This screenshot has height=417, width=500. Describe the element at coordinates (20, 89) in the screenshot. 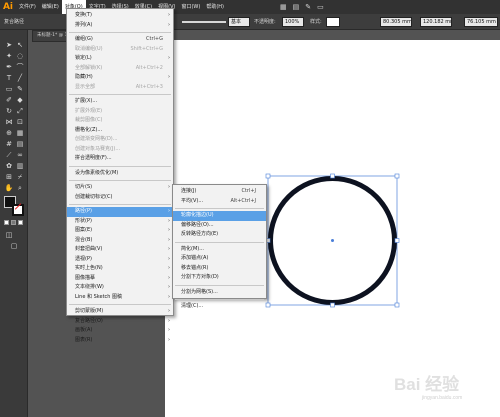

I see `paintbrush-icon: ✎` at that location.